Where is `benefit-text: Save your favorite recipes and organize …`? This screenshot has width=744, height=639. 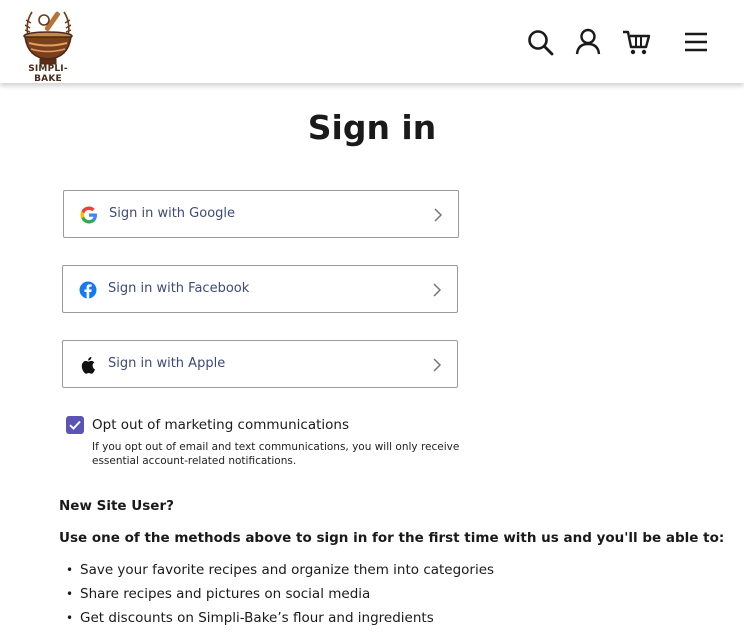
benefit-text: Save your favorite recipes and organize … is located at coordinates (287, 570).